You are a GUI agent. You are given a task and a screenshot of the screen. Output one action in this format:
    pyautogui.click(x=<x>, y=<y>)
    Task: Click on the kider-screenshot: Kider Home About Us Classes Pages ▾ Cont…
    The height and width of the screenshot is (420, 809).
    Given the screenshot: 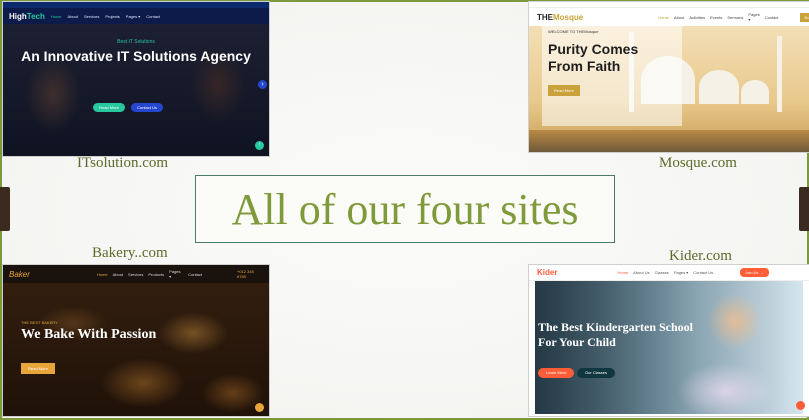 What is the action you would take?
    pyautogui.click(x=669, y=340)
    